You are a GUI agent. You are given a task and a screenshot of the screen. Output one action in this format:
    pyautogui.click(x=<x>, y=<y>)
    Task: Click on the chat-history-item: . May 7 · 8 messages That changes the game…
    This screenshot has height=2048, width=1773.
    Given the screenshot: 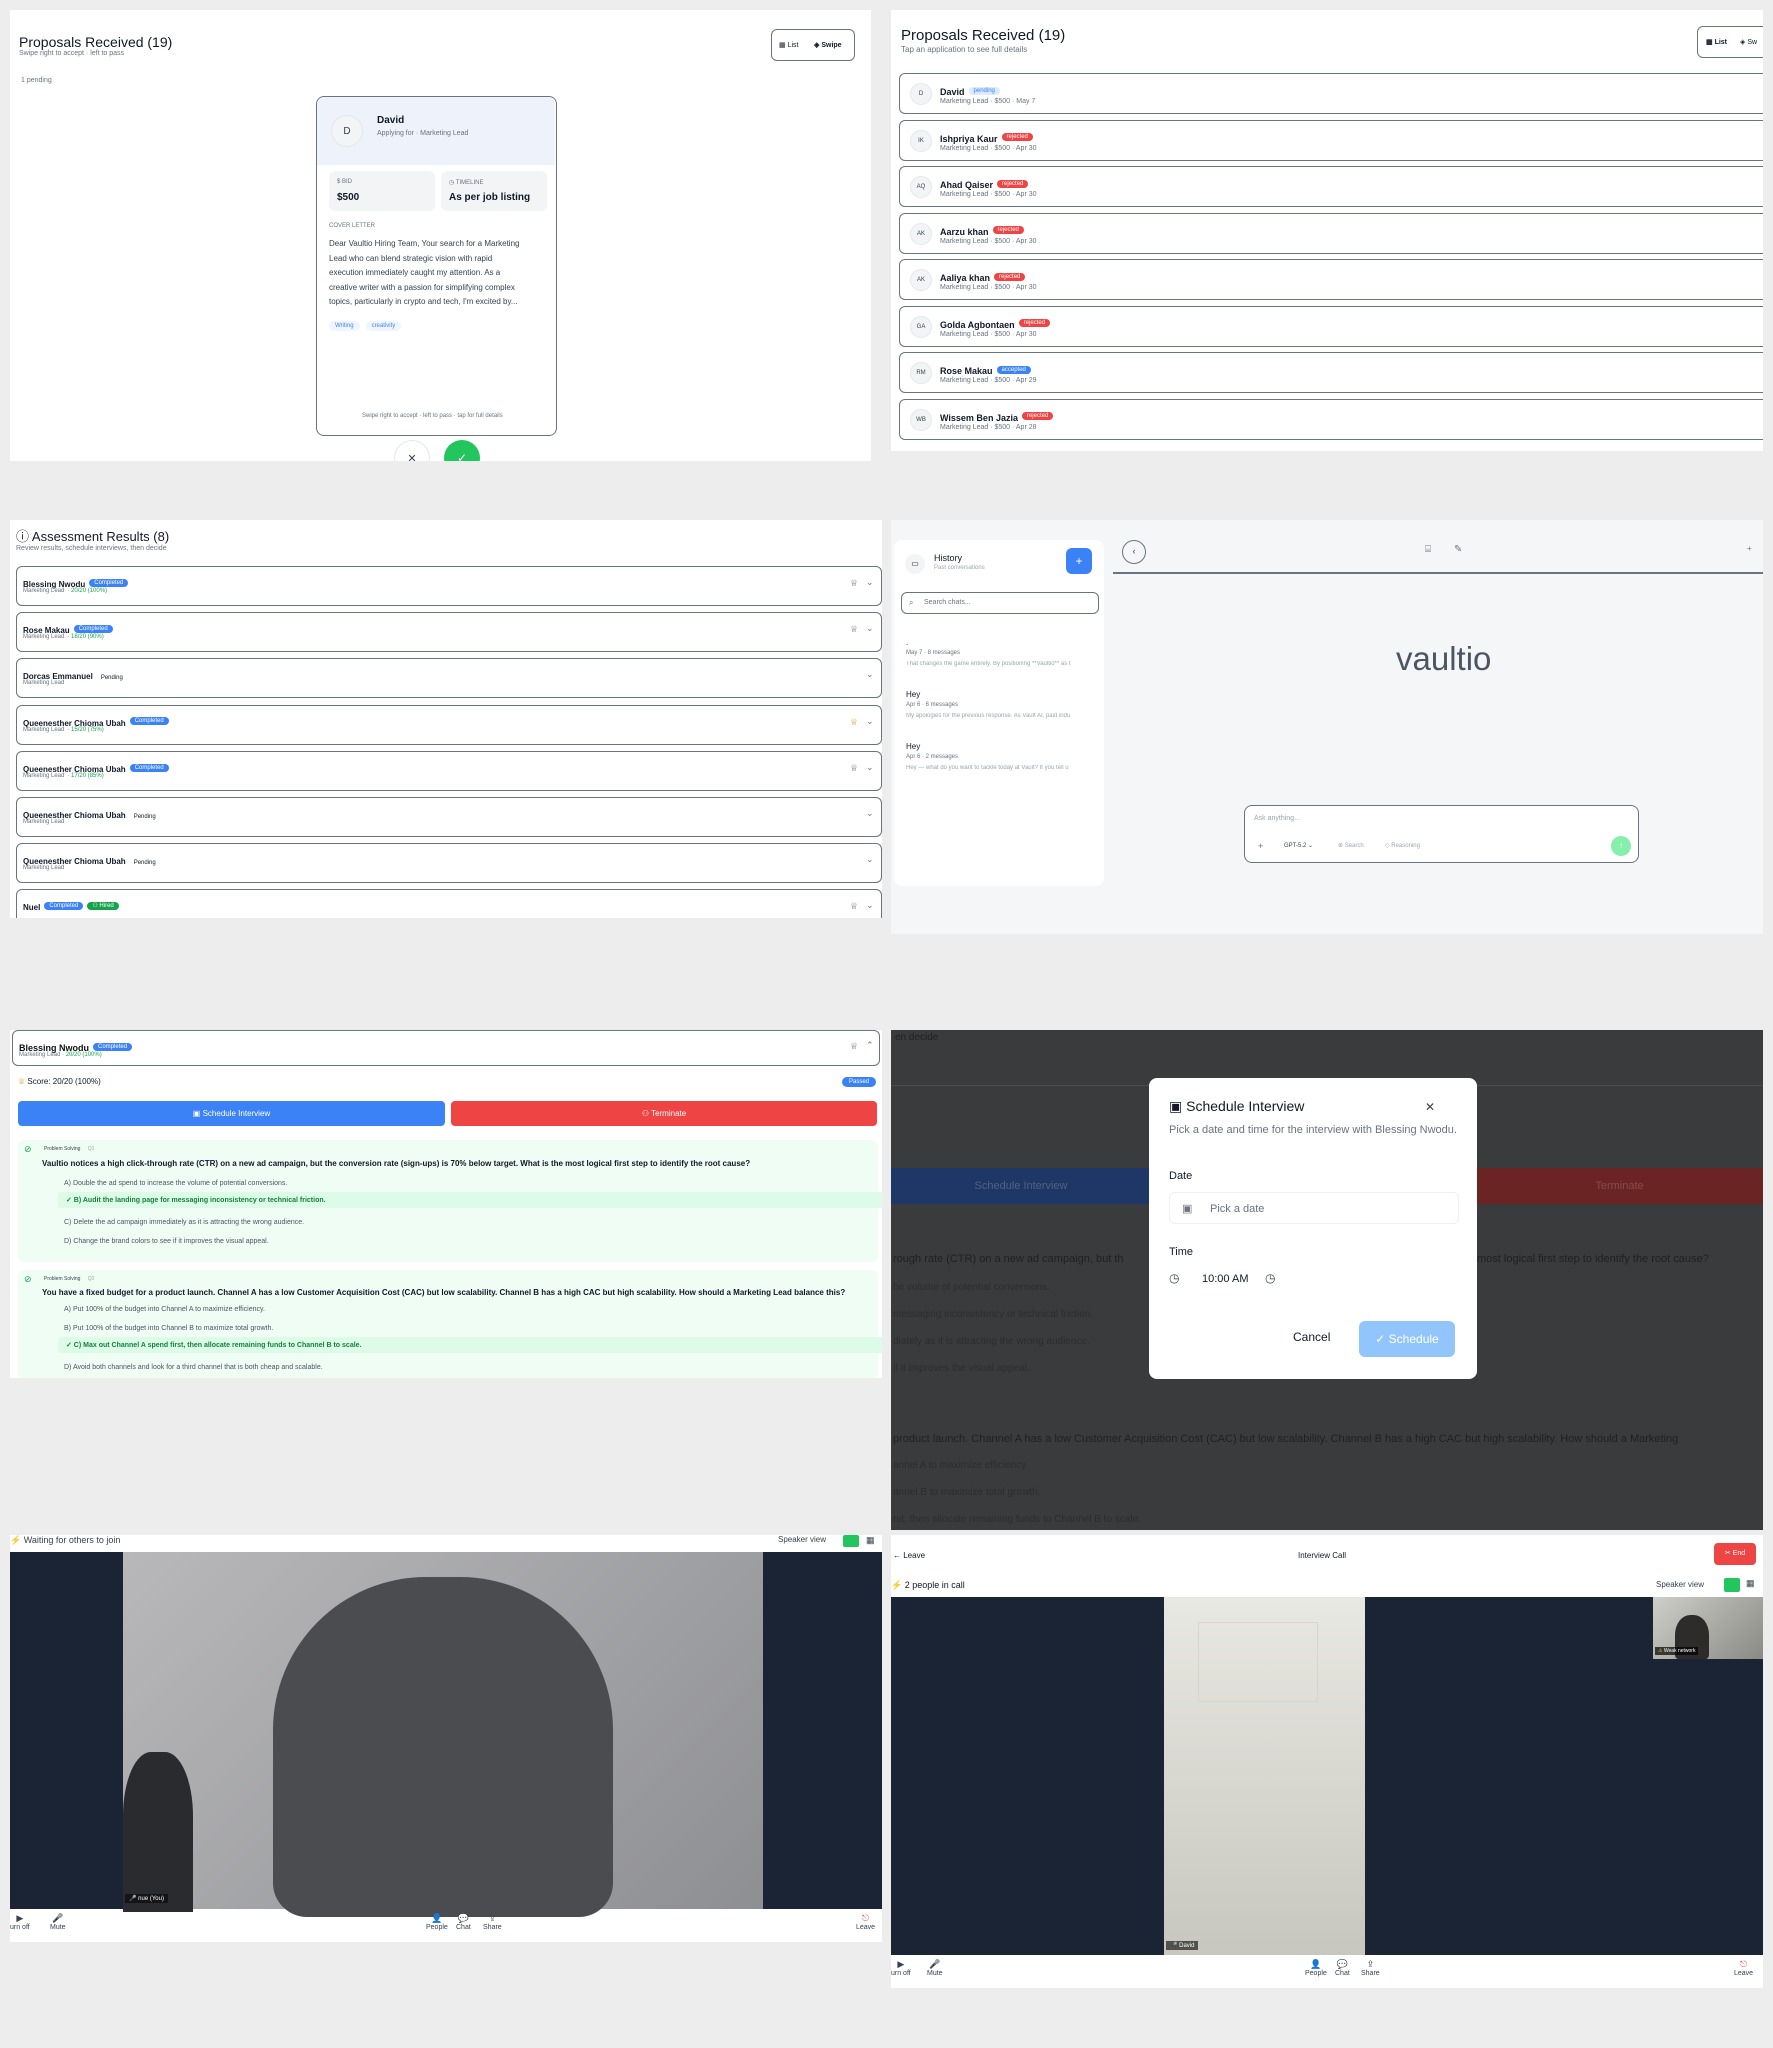 What is the action you would take?
    pyautogui.click(x=1003, y=658)
    